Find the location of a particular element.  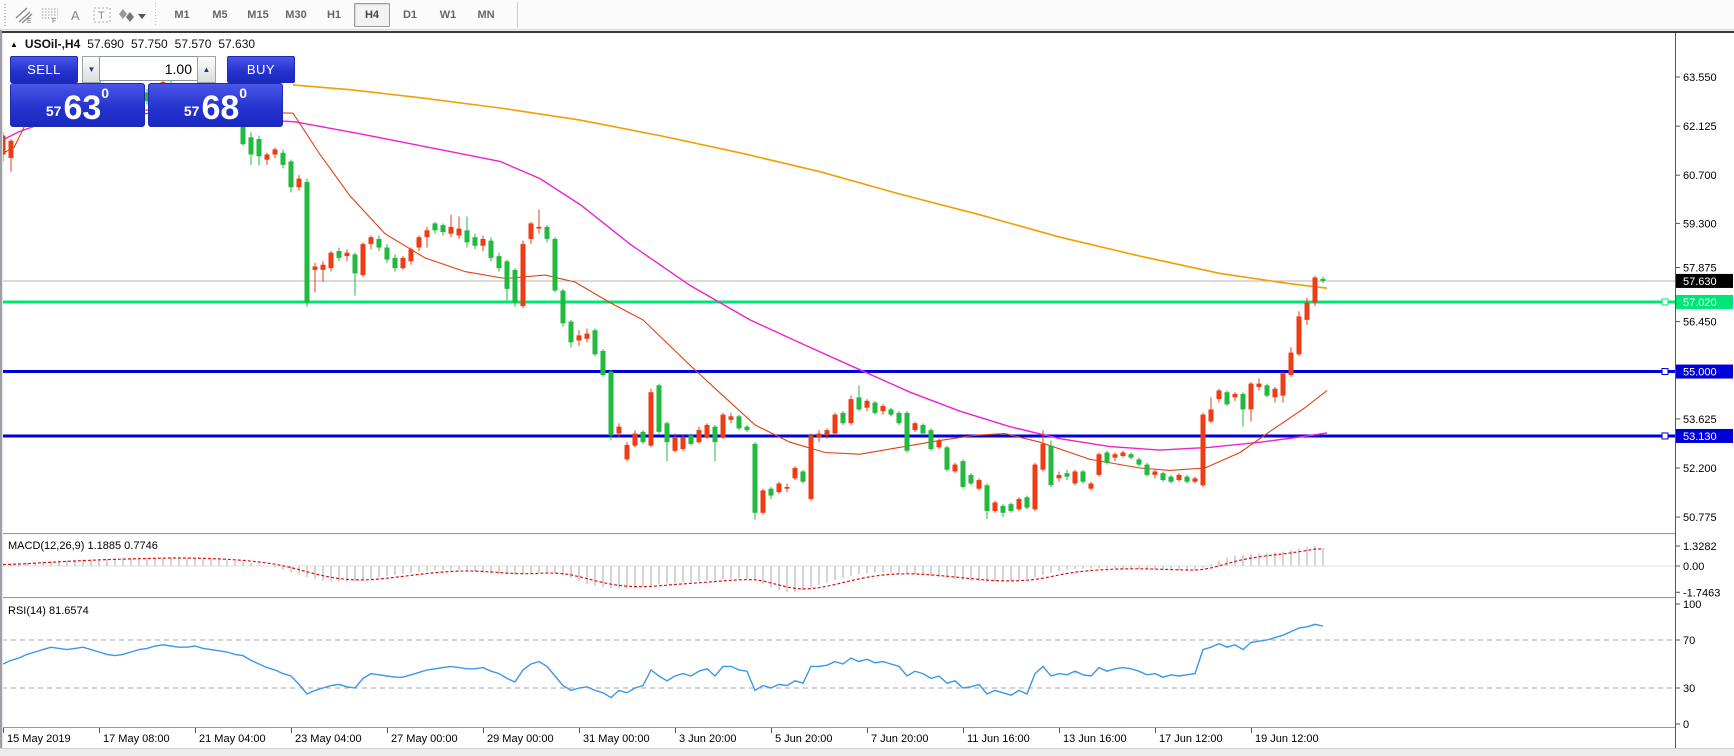

sell-price-big: 63 is located at coordinates (82, 108).